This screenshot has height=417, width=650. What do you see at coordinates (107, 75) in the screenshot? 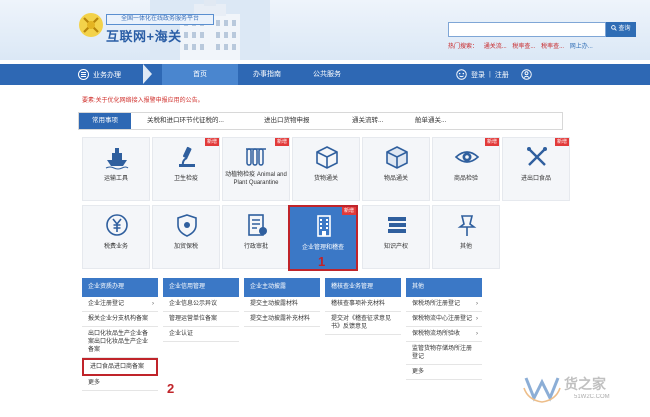
I see `business-menu-label: 业务办理` at bounding box center [107, 75].